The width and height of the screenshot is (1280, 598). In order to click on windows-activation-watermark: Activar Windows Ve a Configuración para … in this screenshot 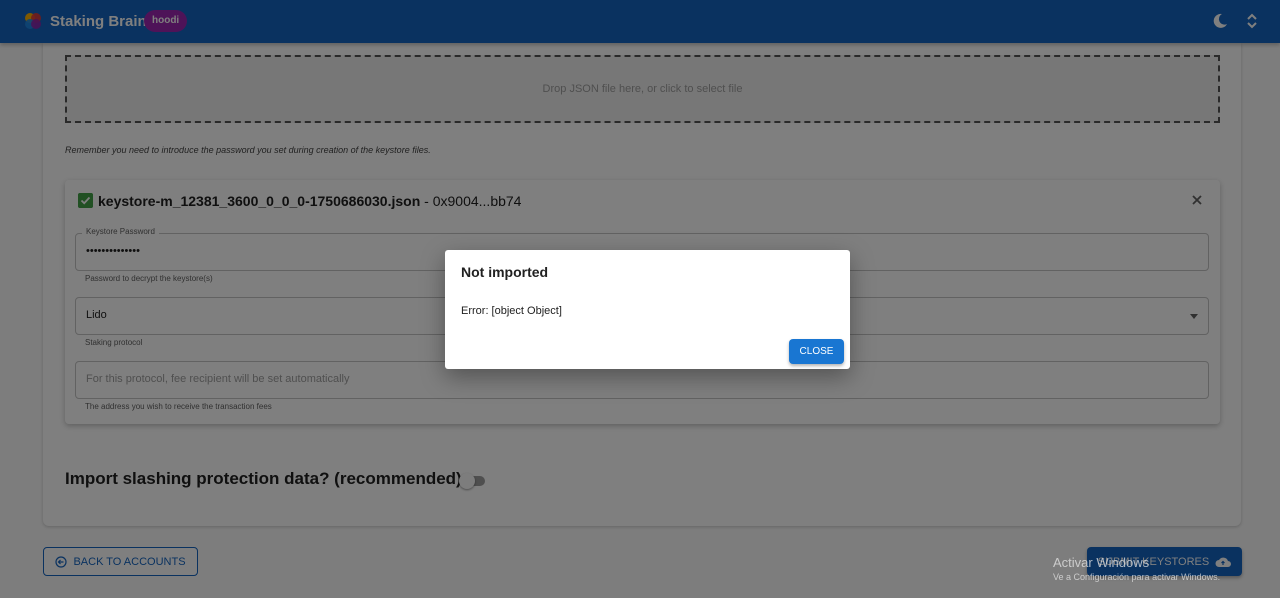, I will do `click(1136, 568)`.